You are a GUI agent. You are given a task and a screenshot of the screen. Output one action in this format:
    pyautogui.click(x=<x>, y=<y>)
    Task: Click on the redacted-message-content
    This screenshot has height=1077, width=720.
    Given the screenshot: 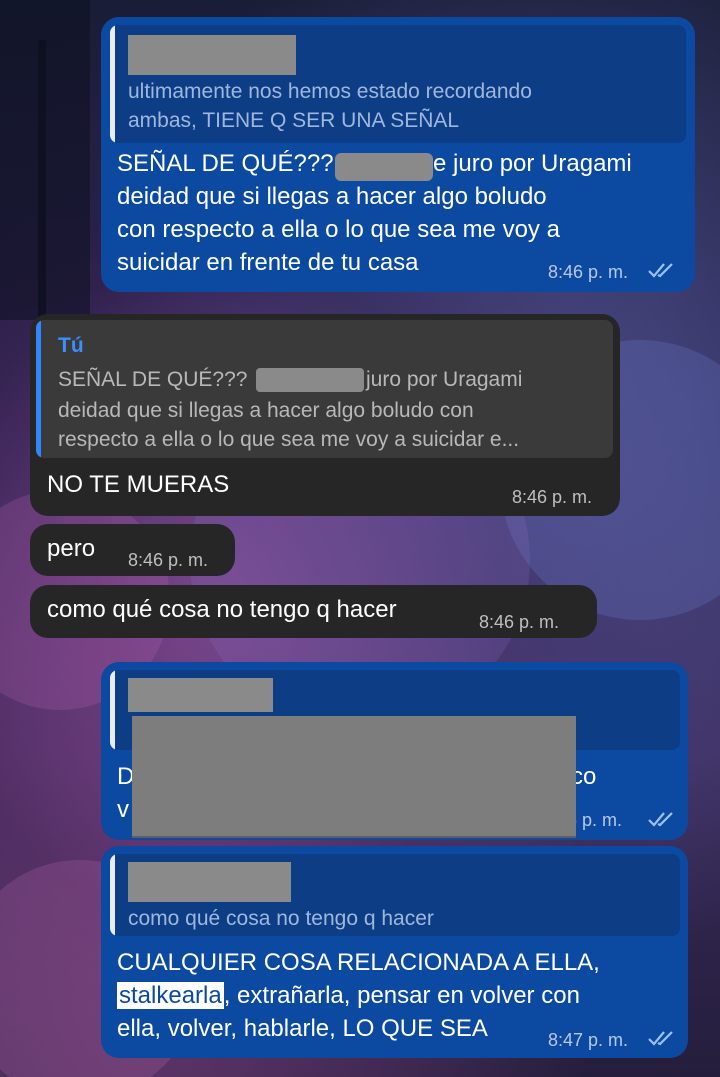 What is the action you would take?
    pyautogui.click(x=354, y=776)
    